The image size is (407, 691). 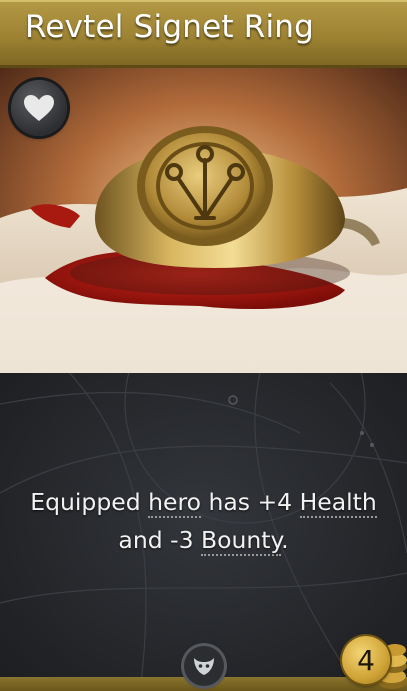 I want to click on ability-text-part: and -3, so click(x=160, y=540).